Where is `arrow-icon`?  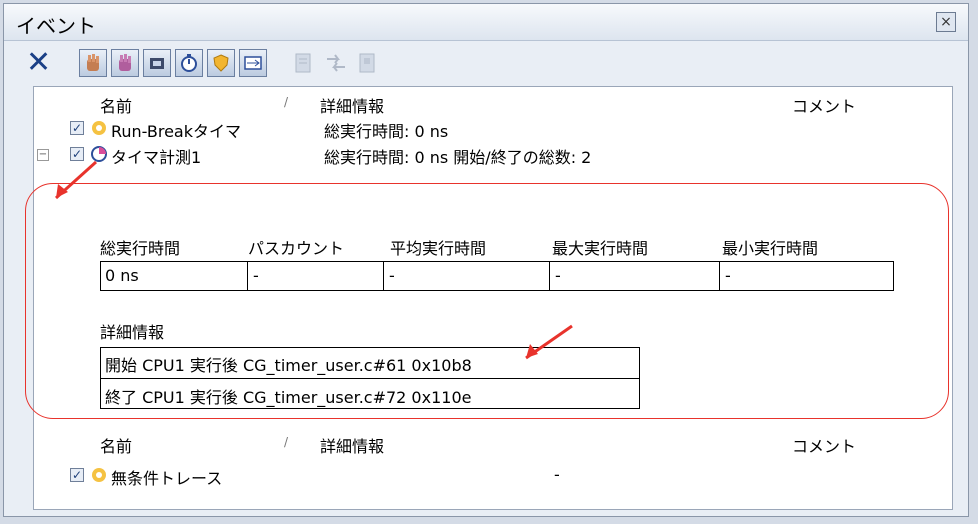 arrow-icon is located at coordinates (62, 191).